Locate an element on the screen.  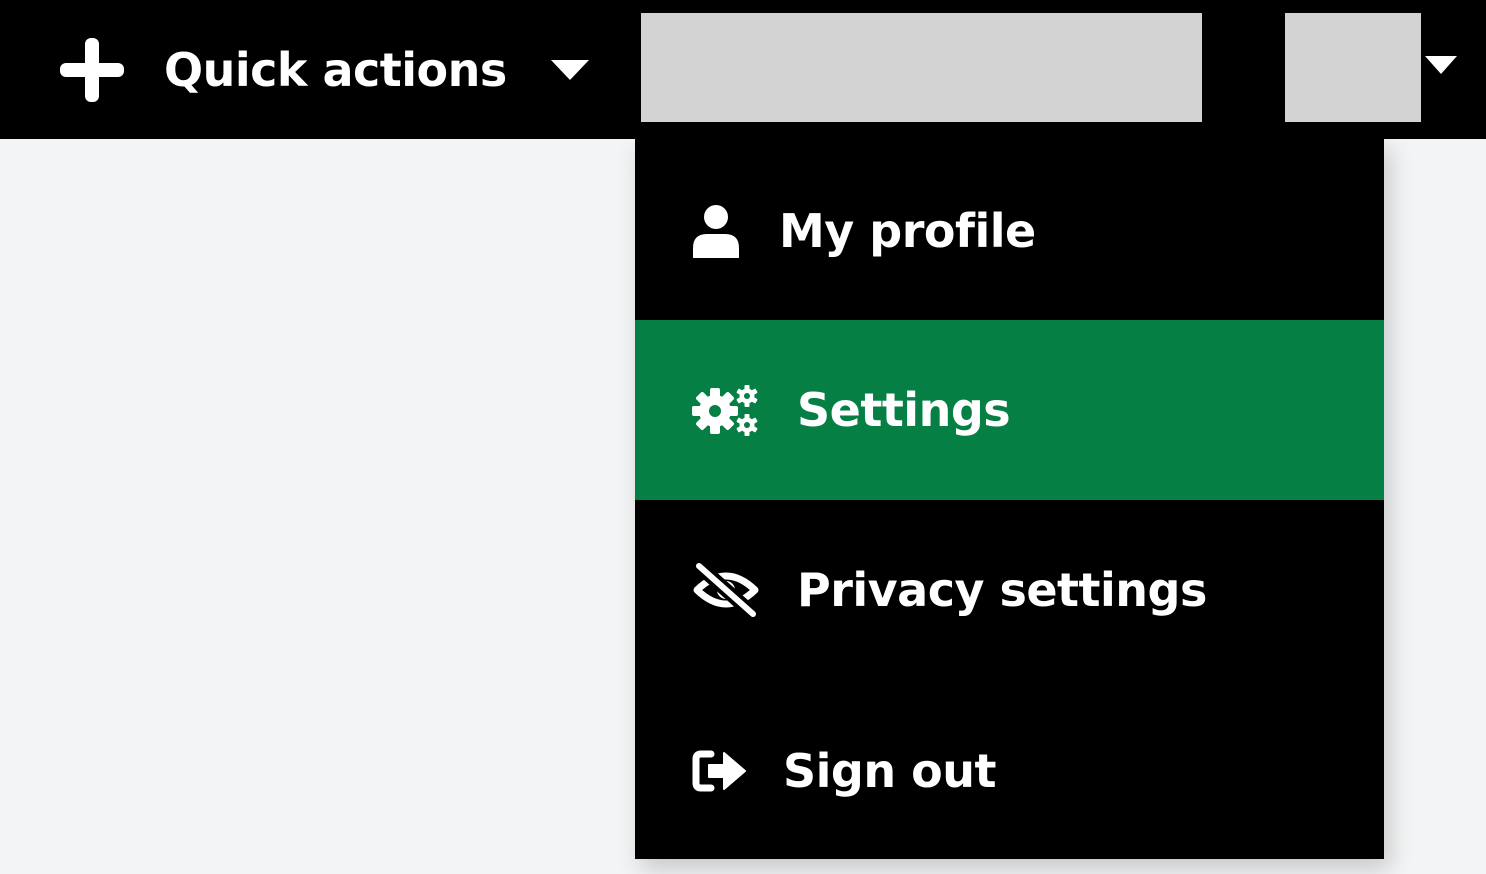
menu-item-privacy-settings: Privacy settings is located at coordinates (1009, 590).